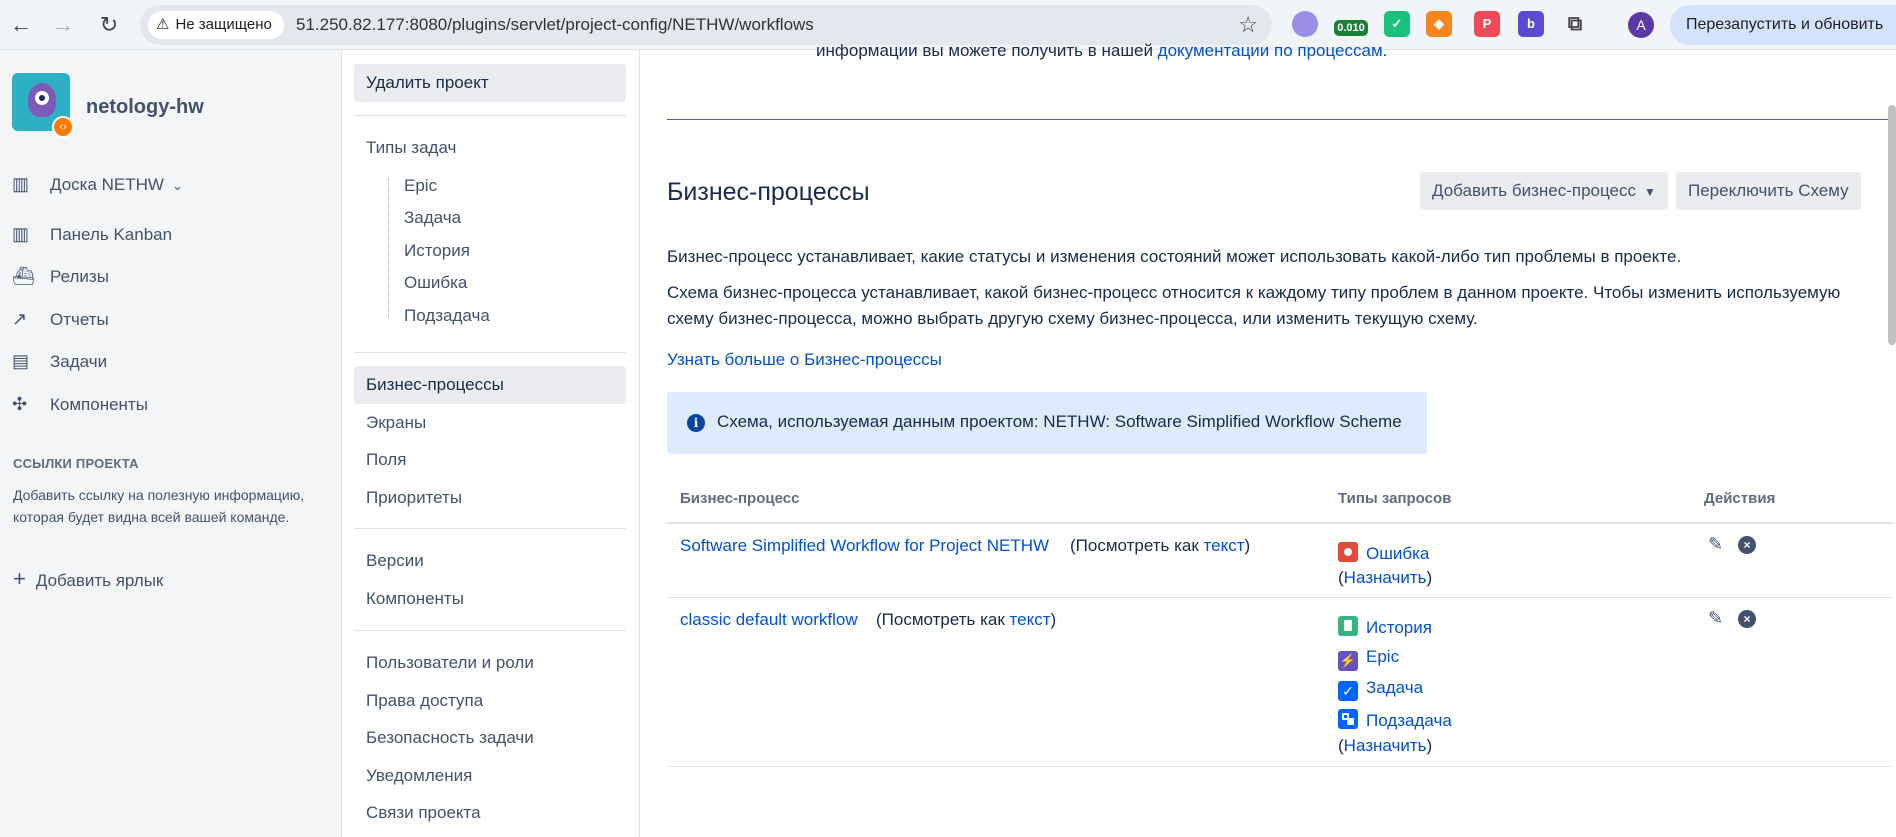  I want to click on chevron-down-icon: ⌄, so click(177, 185).